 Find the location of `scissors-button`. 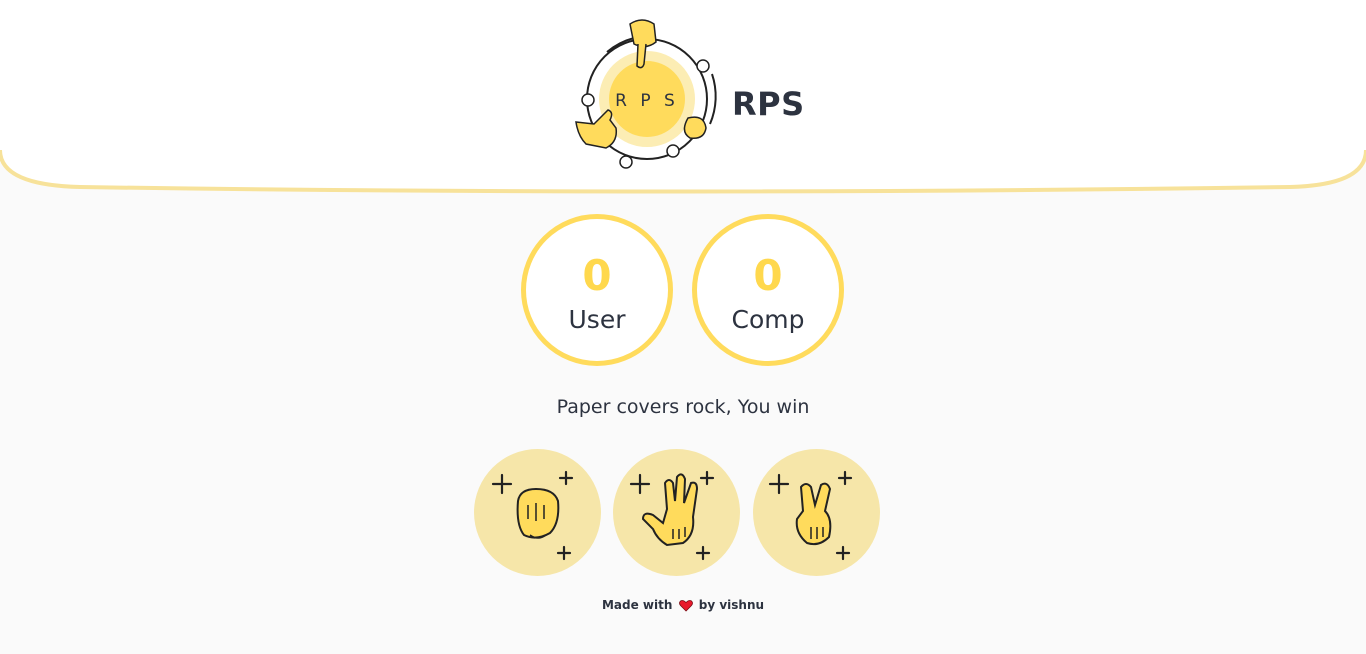

scissors-button is located at coordinates (816, 512).